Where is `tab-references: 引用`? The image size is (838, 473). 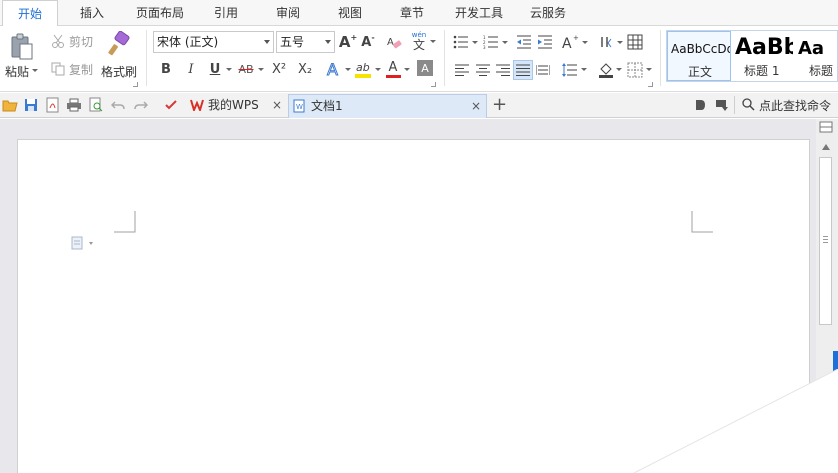
tab-references: 引用 is located at coordinates (226, 13).